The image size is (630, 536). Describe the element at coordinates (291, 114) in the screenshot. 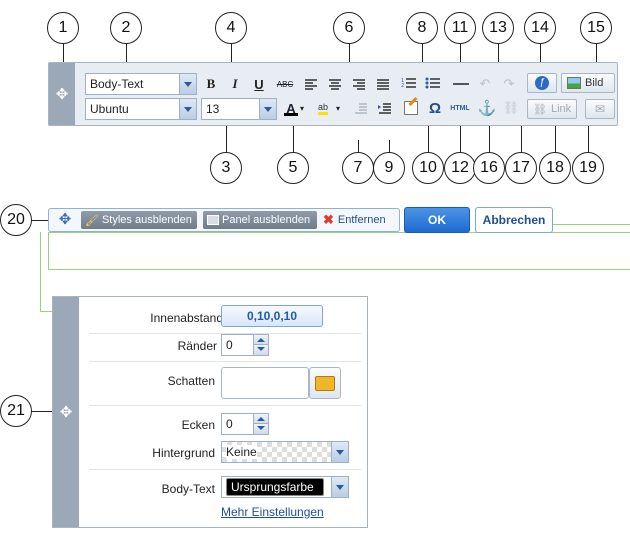

I see `text-color-swatch` at that location.